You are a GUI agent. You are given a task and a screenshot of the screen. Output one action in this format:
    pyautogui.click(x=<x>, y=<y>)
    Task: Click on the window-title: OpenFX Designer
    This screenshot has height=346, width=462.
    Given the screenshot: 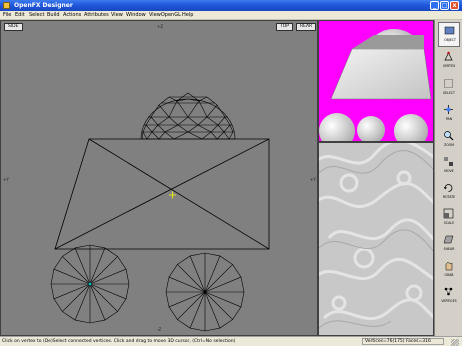 What is the action you would take?
    pyautogui.click(x=43, y=5)
    